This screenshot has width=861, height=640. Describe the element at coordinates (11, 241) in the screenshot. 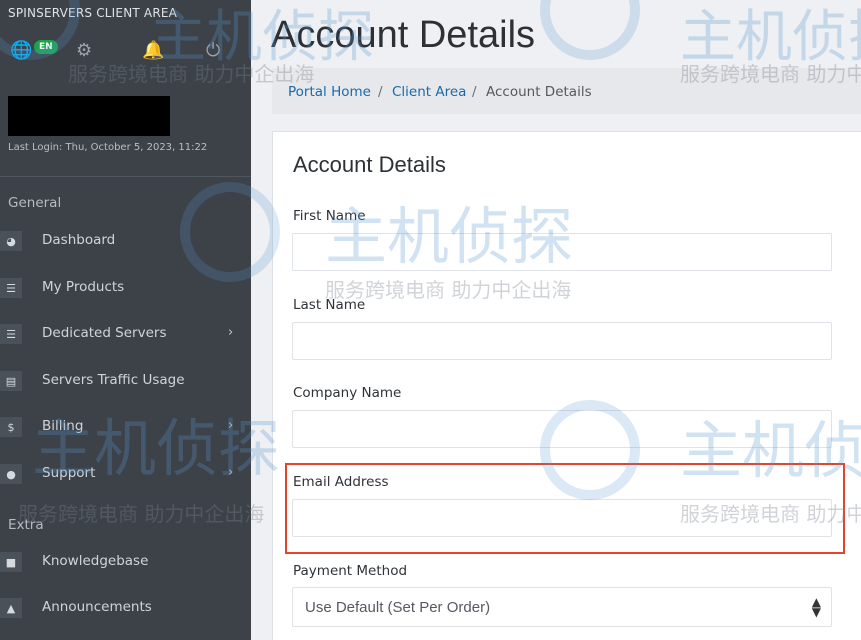

I see `dashboard-icon: ◕` at that location.